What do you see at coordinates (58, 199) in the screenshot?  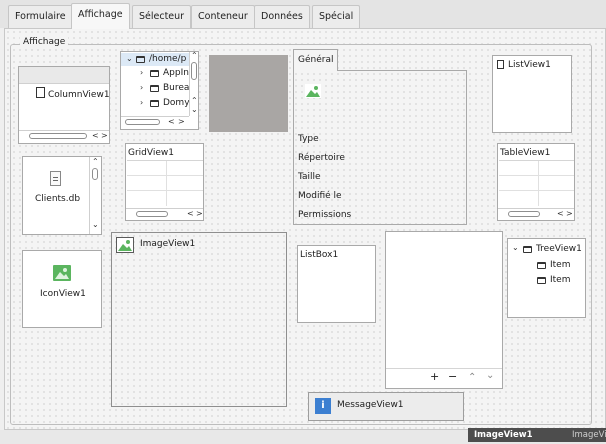 I see `file-icon-label: Clients.db` at bounding box center [58, 199].